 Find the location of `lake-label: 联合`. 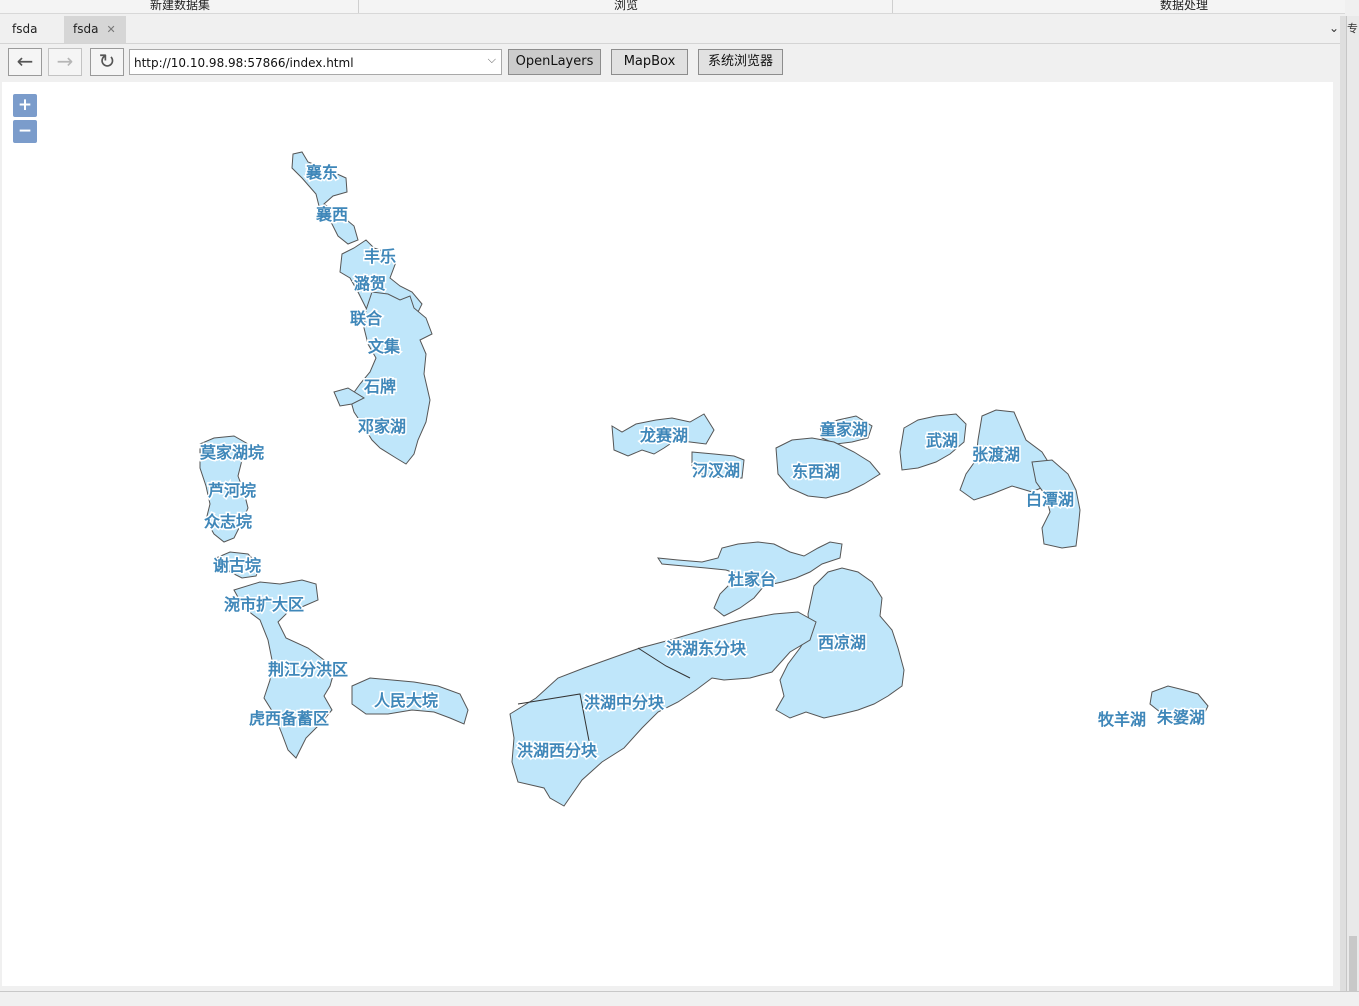

lake-label: 联合 is located at coordinates (366, 318).